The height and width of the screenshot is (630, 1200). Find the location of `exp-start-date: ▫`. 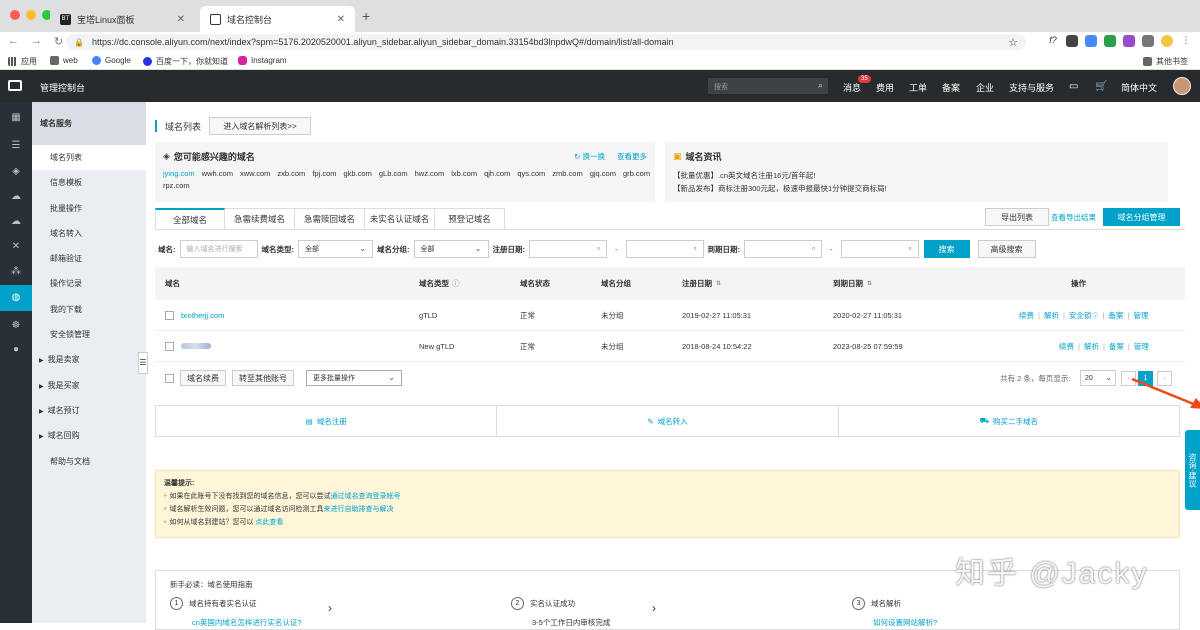

exp-start-date: ▫ is located at coordinates (783, 249).